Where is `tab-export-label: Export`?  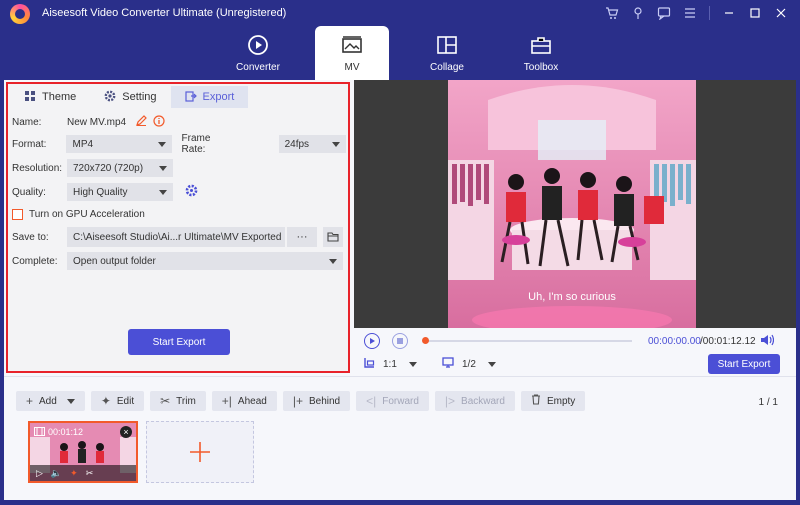 tab-export-label: Export is located at coordinates (218, 97).